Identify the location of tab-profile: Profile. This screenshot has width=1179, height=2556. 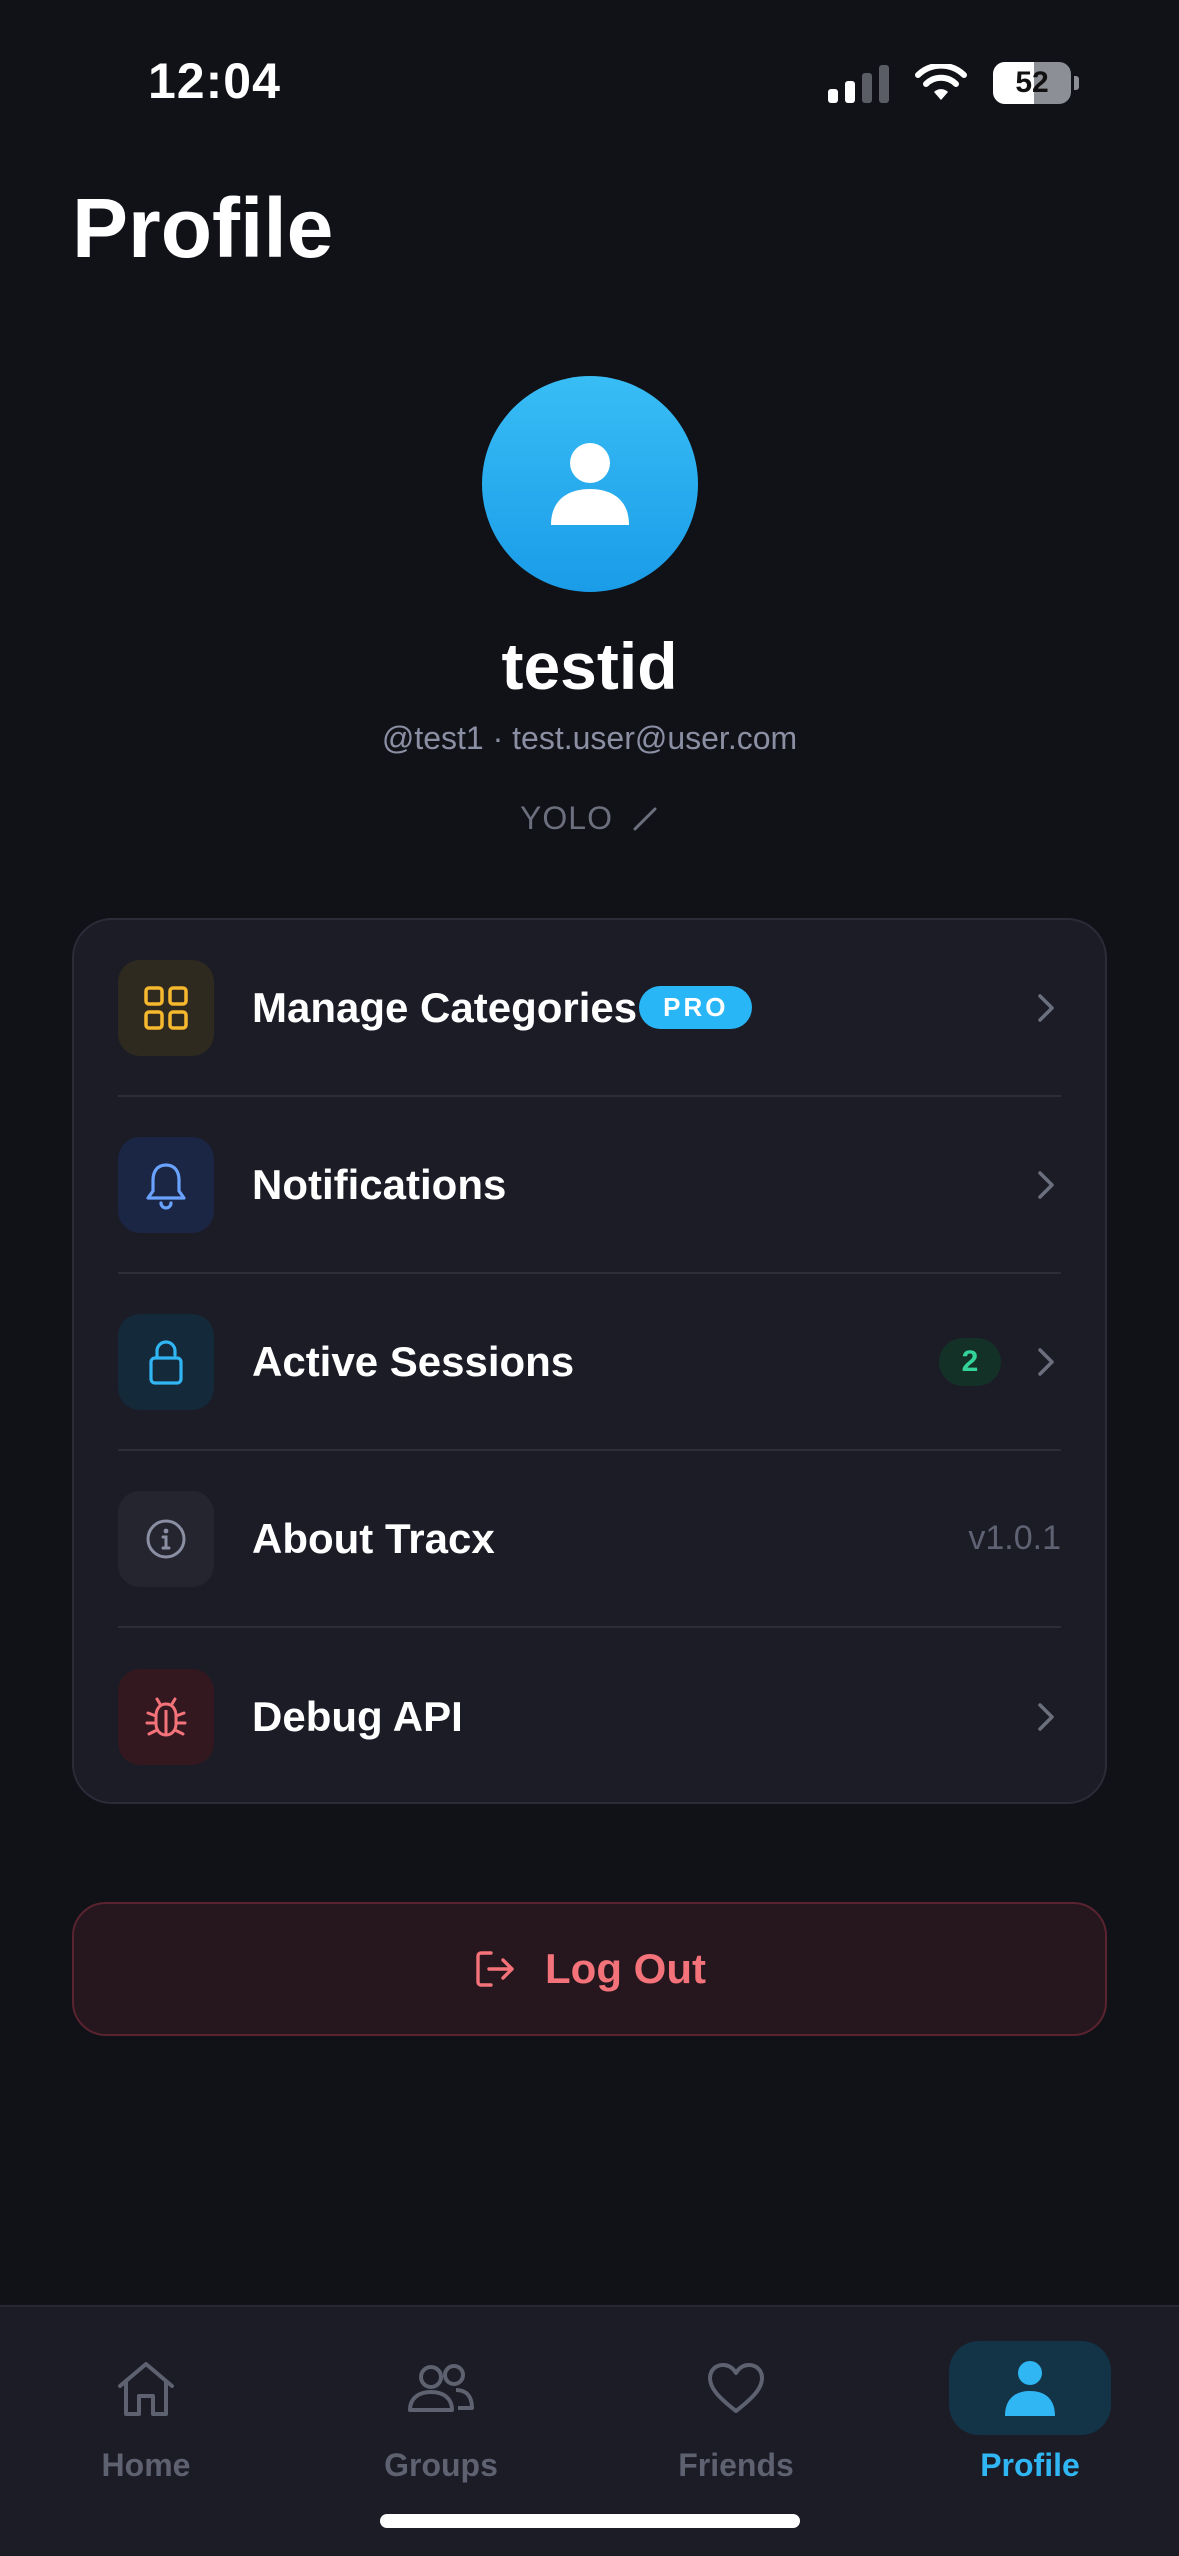
(1030, 2428).